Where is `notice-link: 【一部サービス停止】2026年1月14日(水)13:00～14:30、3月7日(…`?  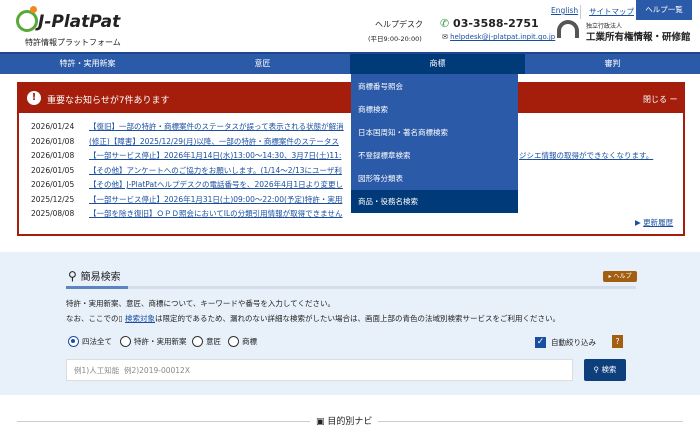 notice-link: 【一部サービス停止】2026年1月14日(水)13:00～14:30、3月7日(… is located at coordinates (215, 155).